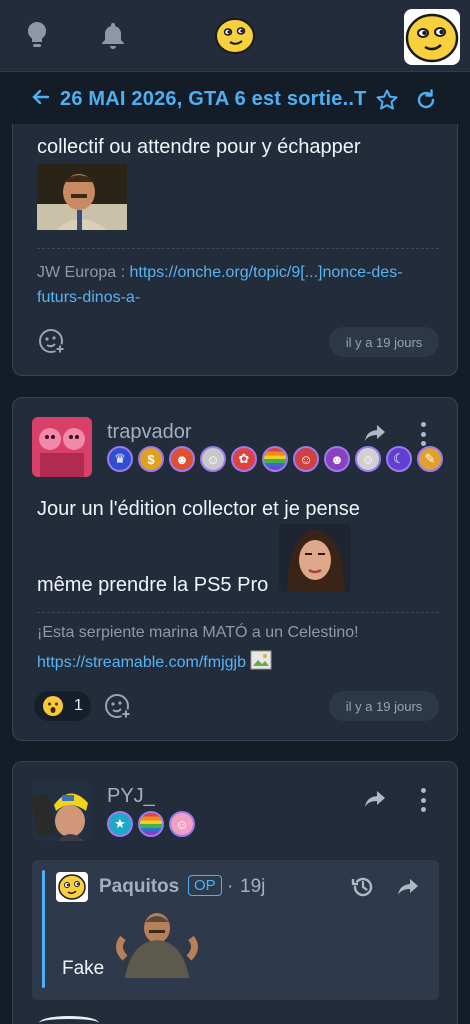  What do you see at coordinates (430, 459) in the screenshot?
I see `badge-icon: ✎` at bounding box center [430, 459].